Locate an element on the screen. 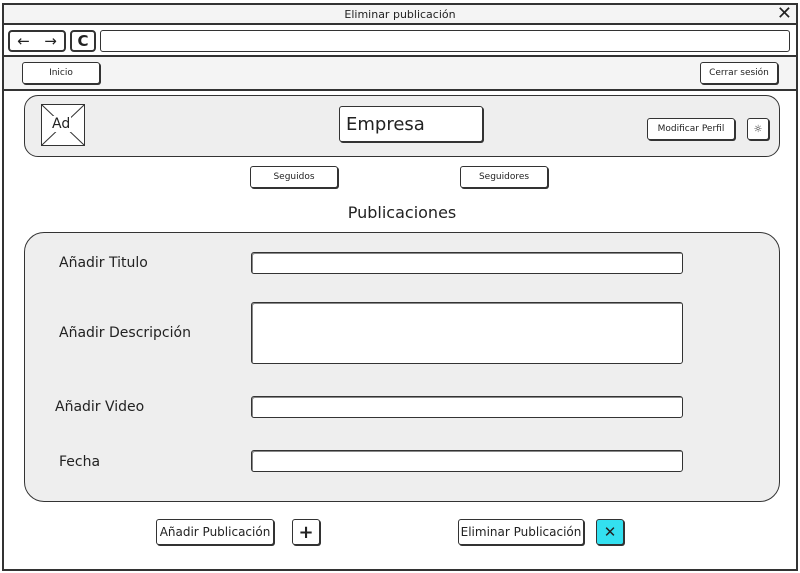  back-icon: ← is located at coordinates (23, 41).